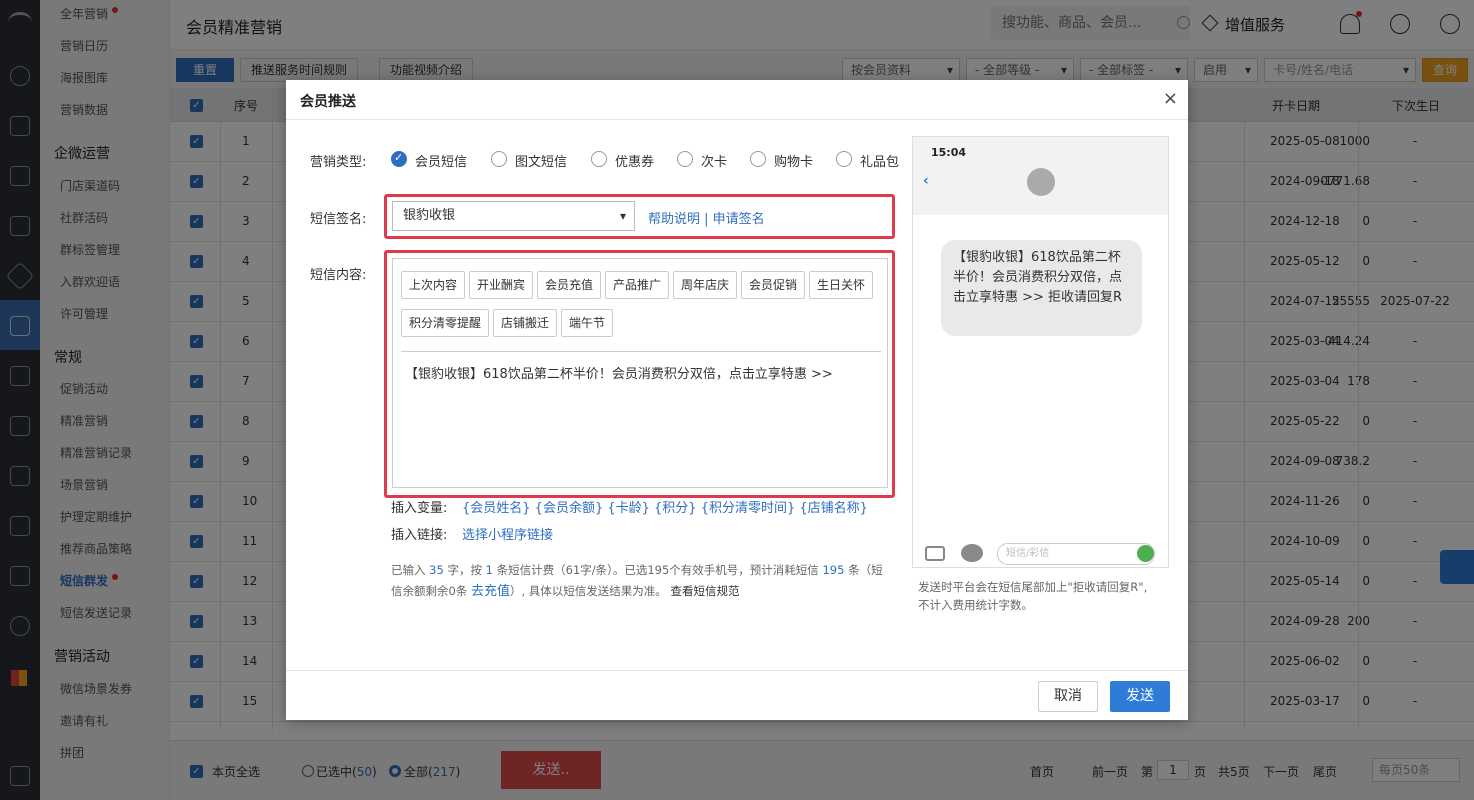  I want to click on app-store-icon, so click(972, 553).